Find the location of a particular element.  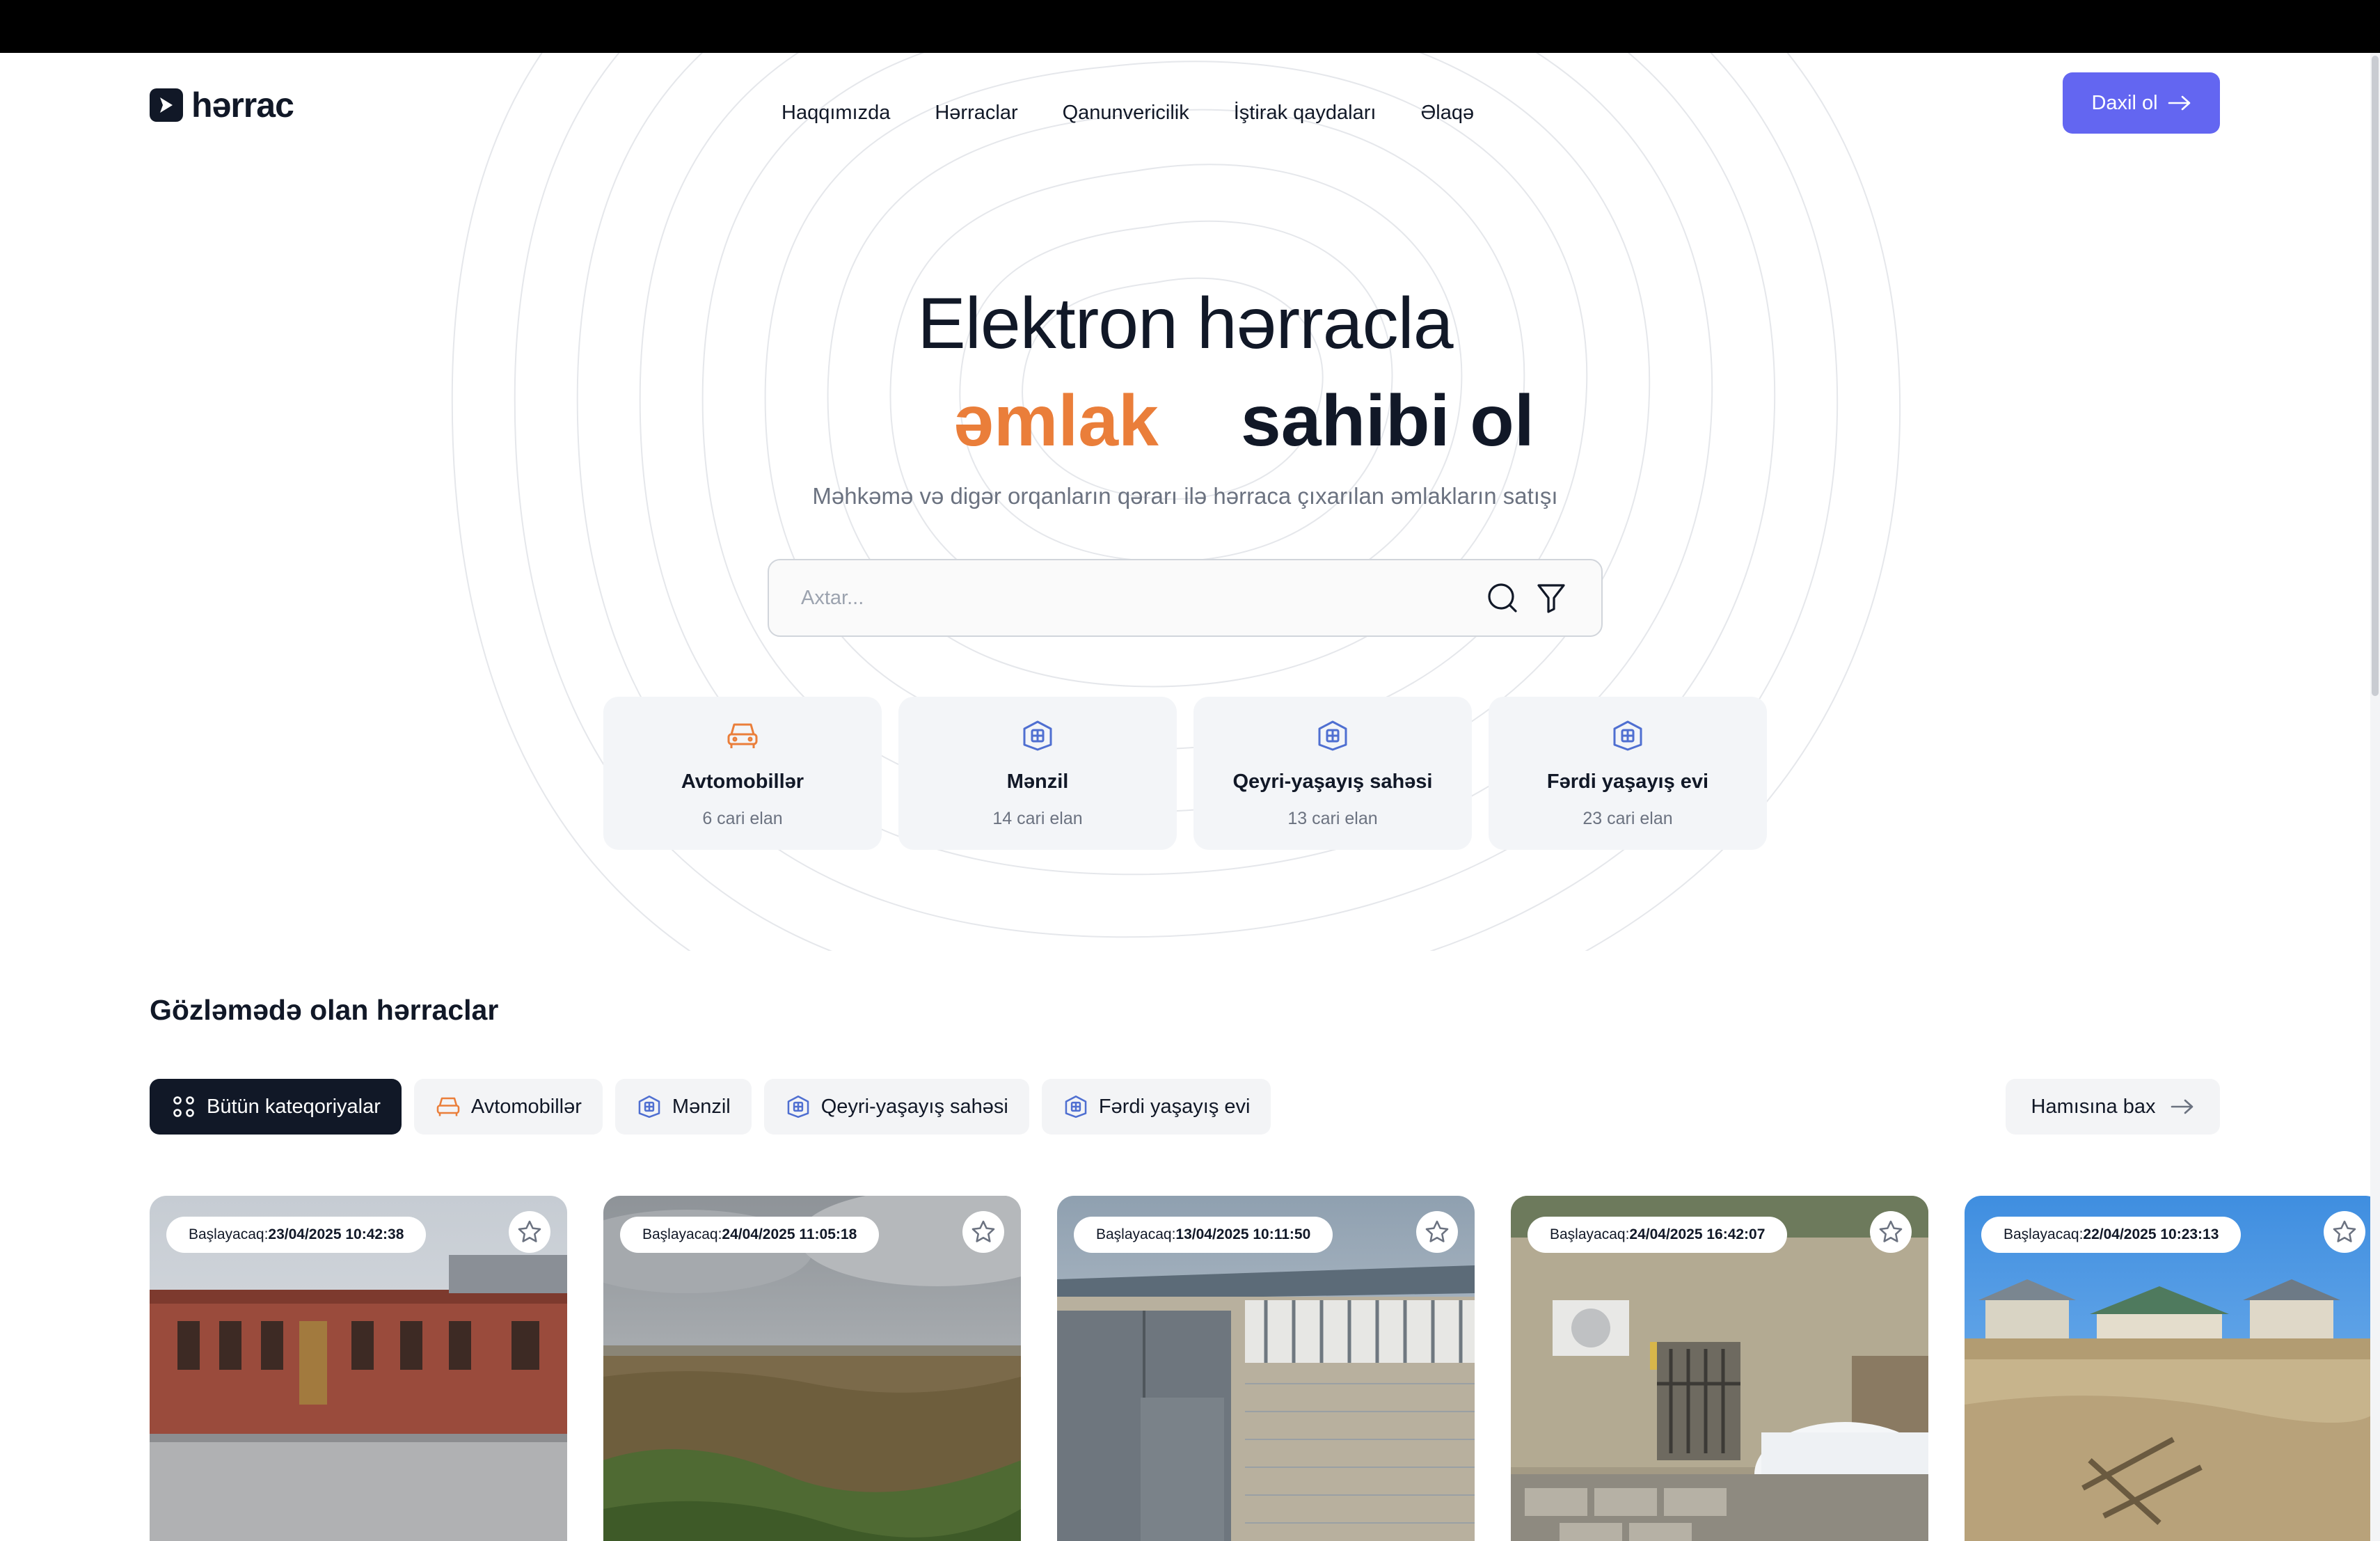

category-card-cars: Avtomobillər 6 cari elan is located at coordinates (742, 773).